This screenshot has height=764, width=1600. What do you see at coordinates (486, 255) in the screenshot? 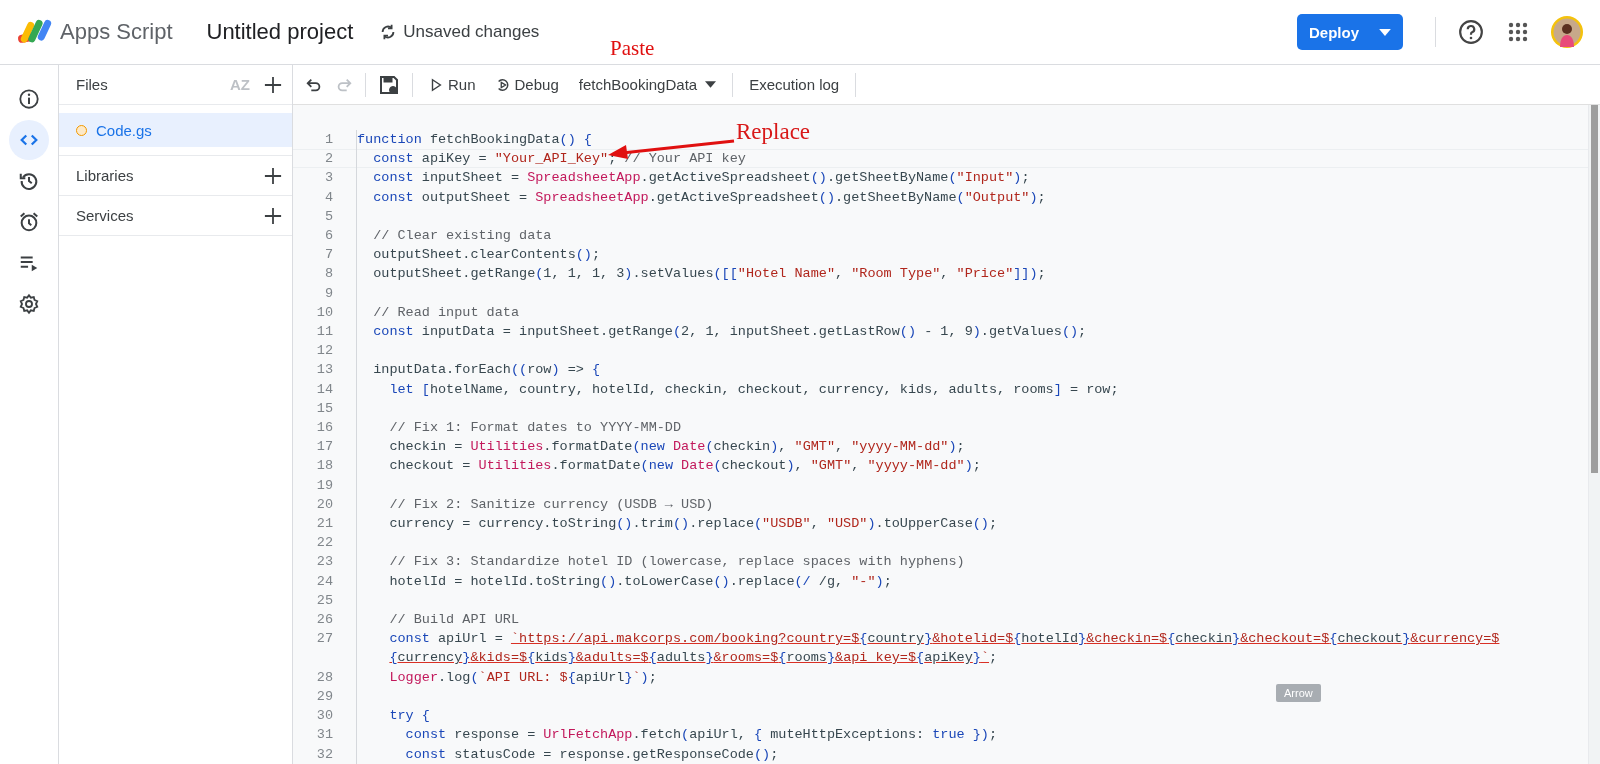
I see `code-line: outputSheet.clearContents();` at bounding box center [486, 255].